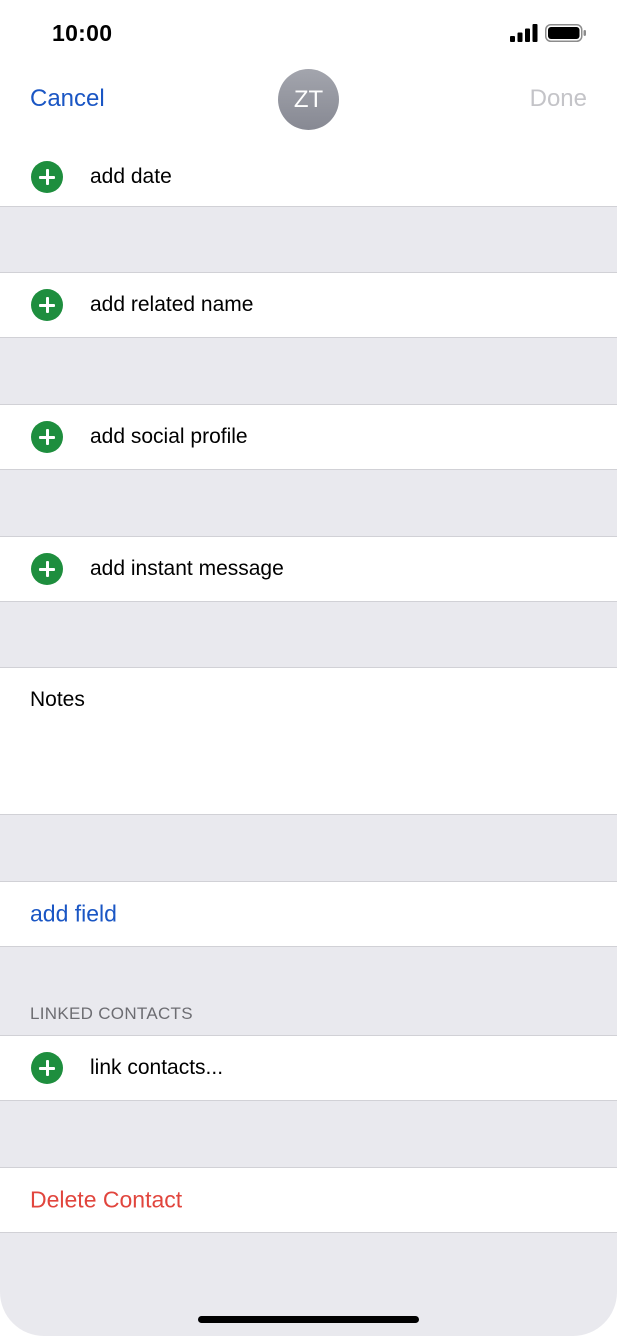 The image size is (617, 1336). What do you see at coordinates (308, 914) in the screenshot?
I see `add-field-row: add field` at bounding box center [308, 914].